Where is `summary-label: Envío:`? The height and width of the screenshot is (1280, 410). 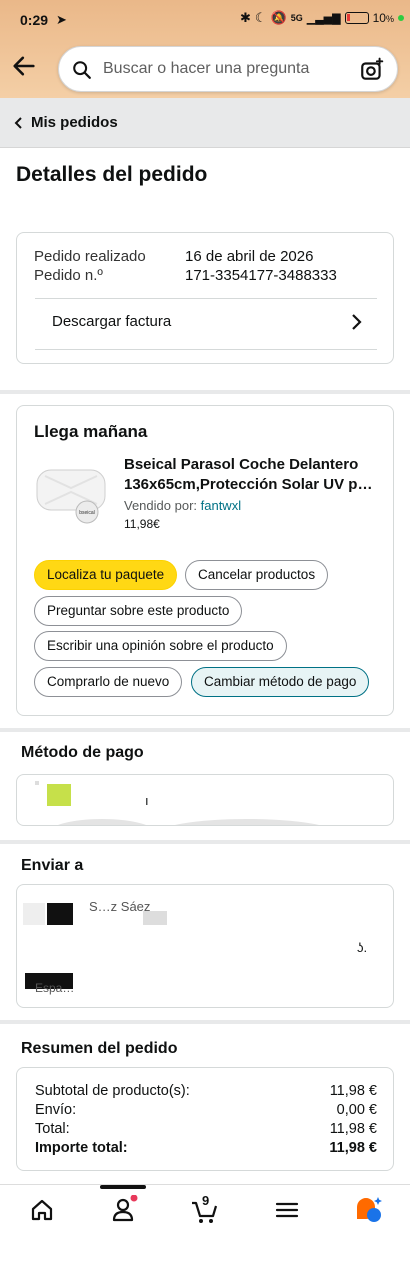 summary-label: Envío: is located at coordinates (56, 1110).